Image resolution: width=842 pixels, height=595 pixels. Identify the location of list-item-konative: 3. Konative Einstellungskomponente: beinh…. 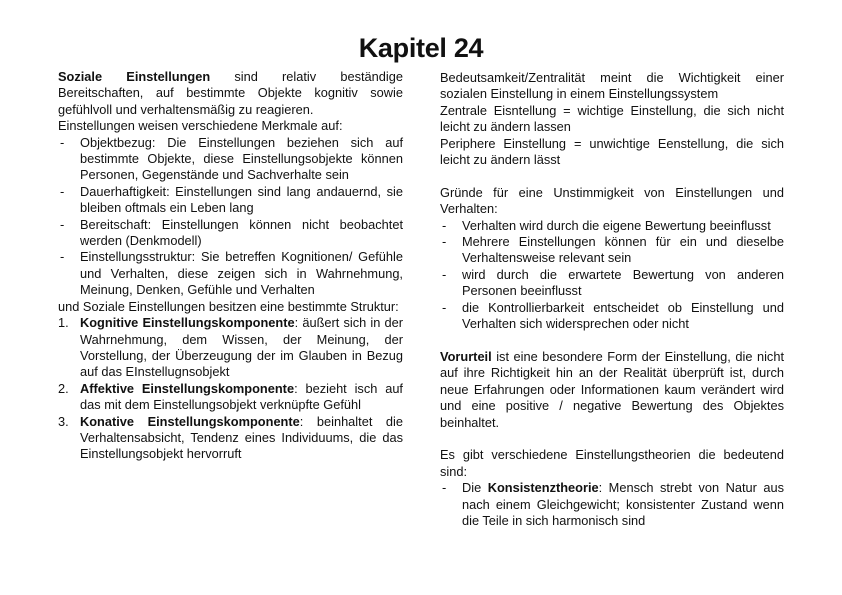
(230, 438).